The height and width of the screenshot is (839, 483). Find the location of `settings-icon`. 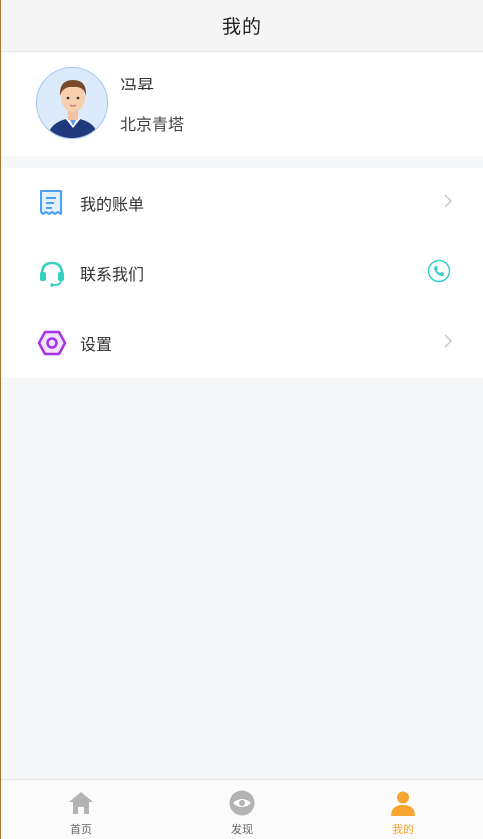

settings-icon is located at coordinates (52, 343).